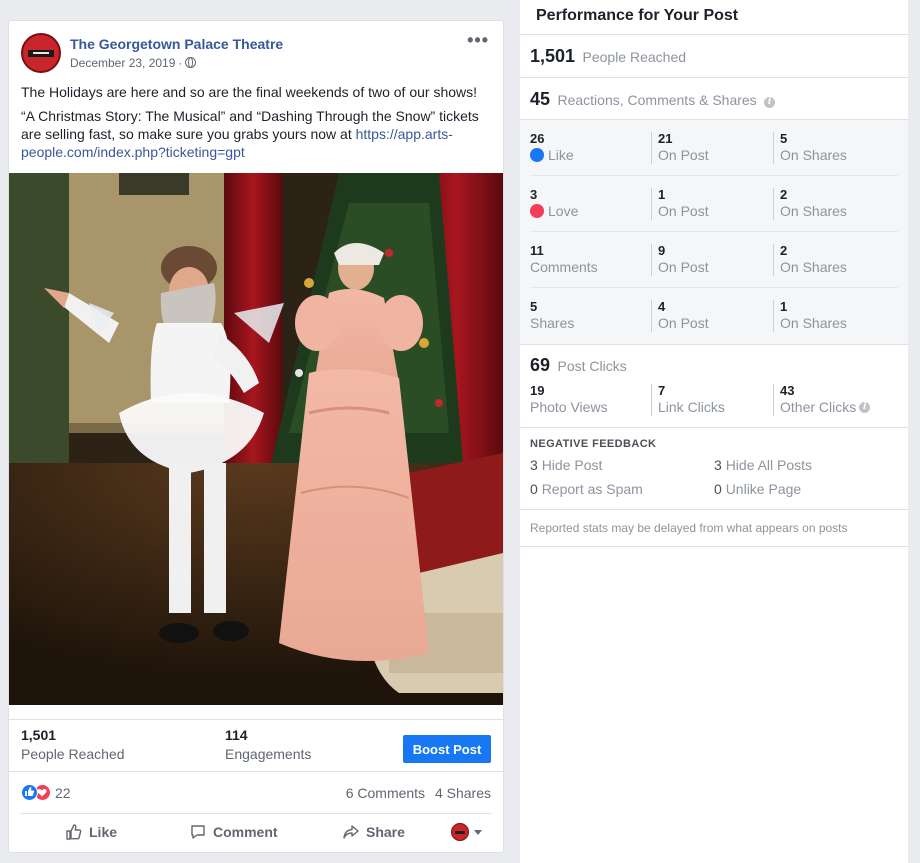 This screenshot has height=863, width=920. What do you see at coordinates (590, 211) in the screenshot?
I see `love-total-label: Love` at bounding box center [590, 211].